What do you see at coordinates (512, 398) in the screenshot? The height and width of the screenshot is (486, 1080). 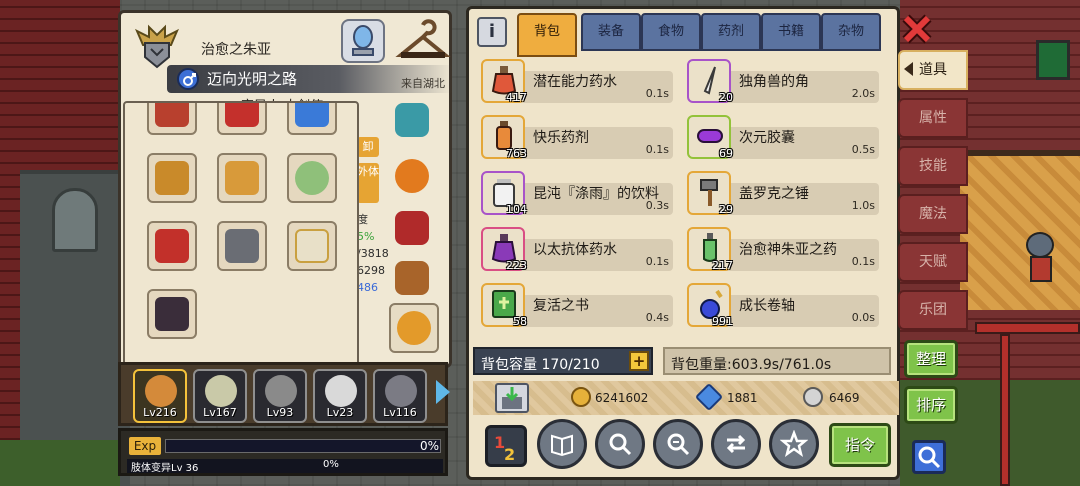 I see `deposit-button` at bounding box center [512, 398].